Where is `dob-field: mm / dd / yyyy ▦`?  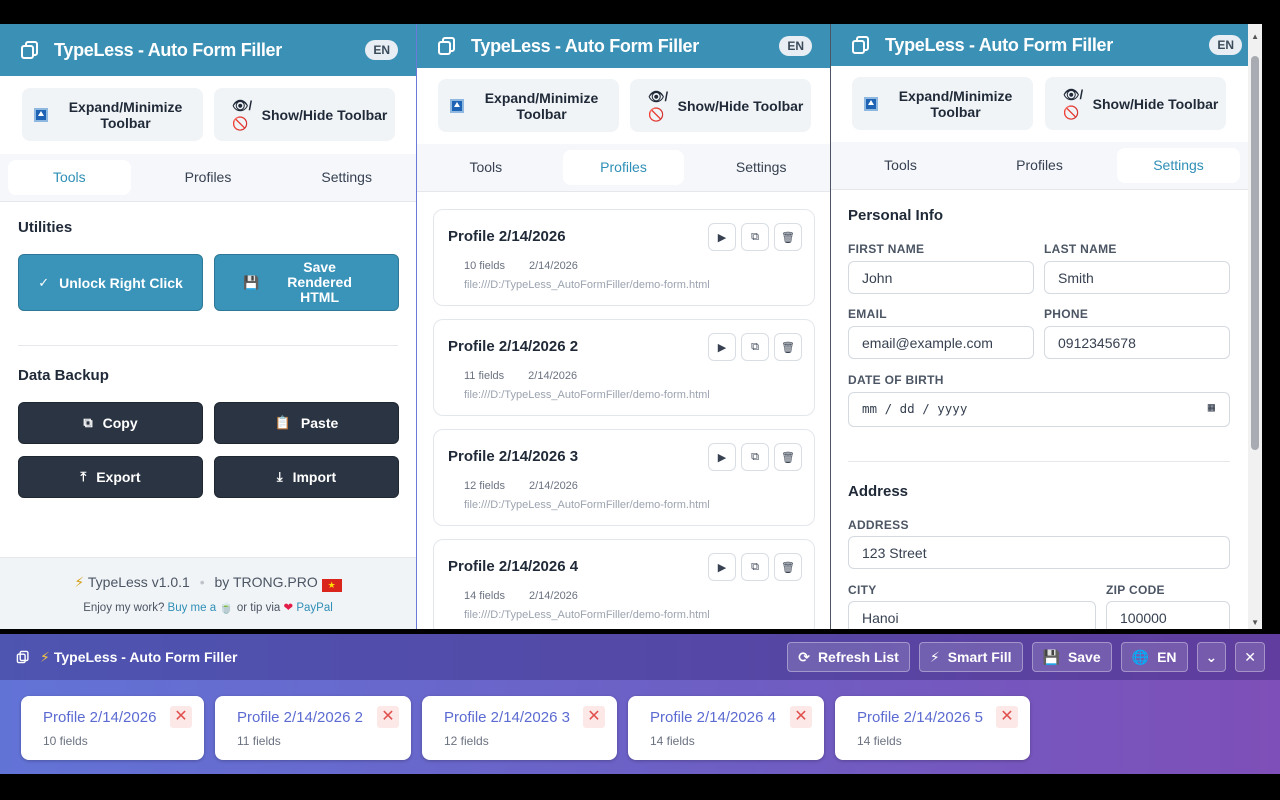 dob-field: mm / dd / yyyy ▦ is located at coordinates (1039, 409).